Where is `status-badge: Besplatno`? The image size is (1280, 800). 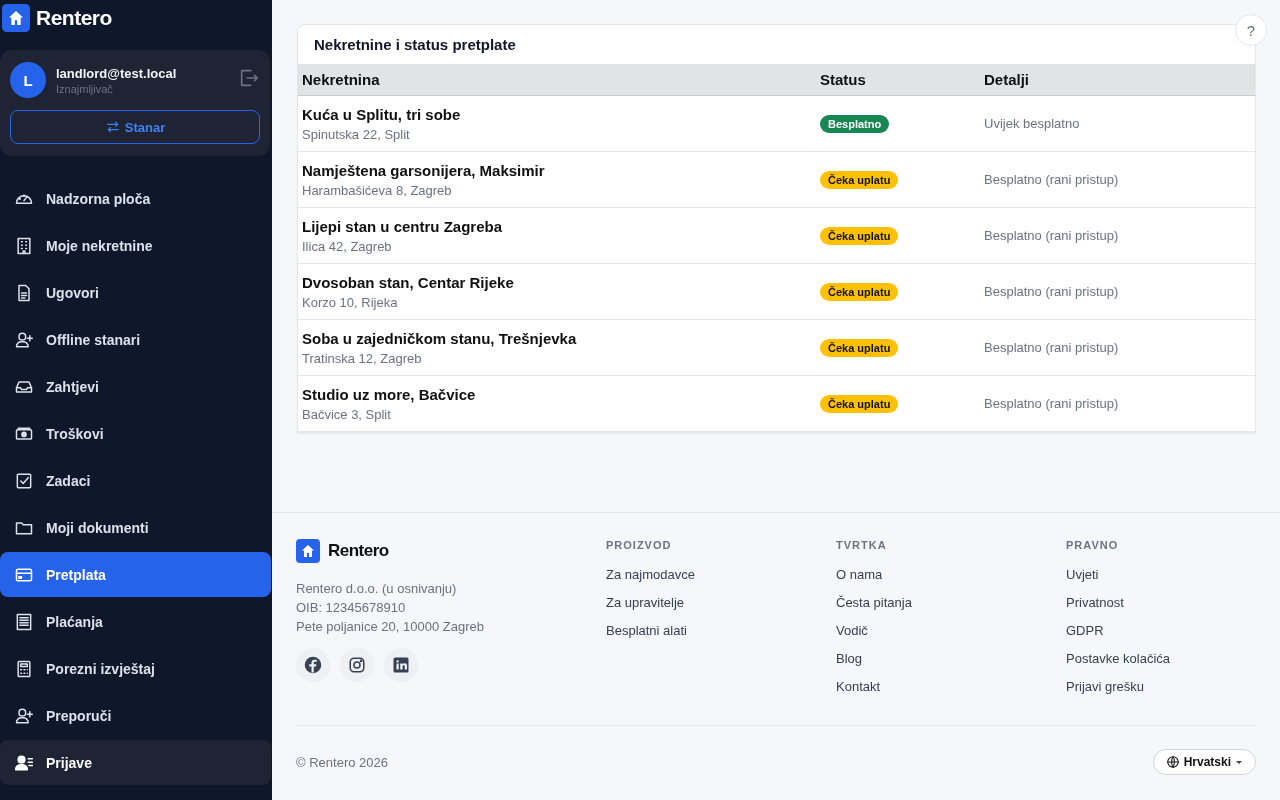 status-badge: Besplatno is located at coordinates (855, 123).